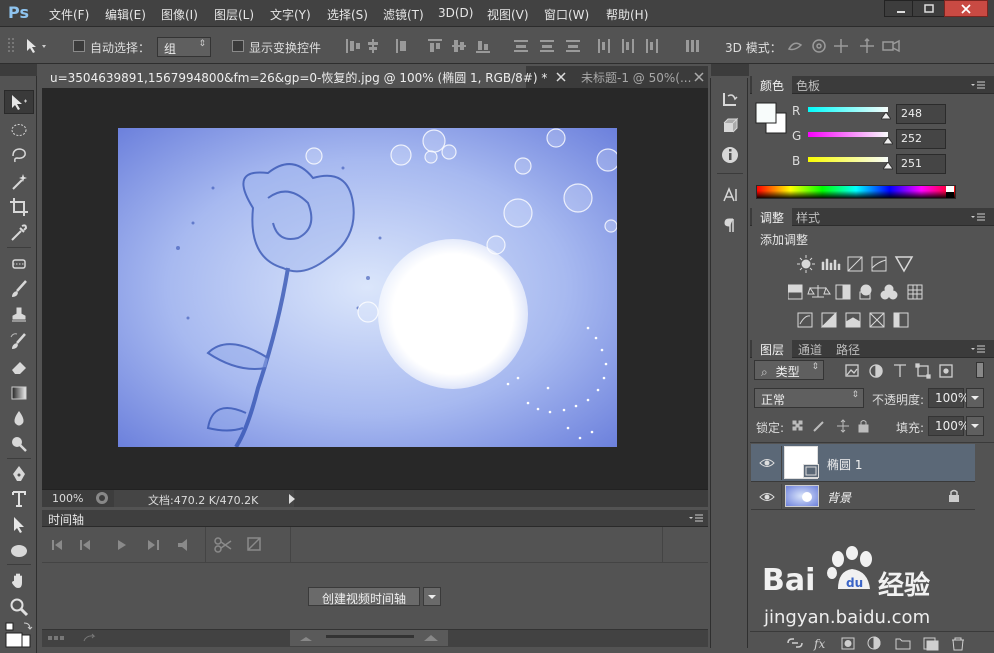 The image size is (994, 653). What do you see at coordinates (772, 85) in the screenshot?
I see `tab-color: 颜色` at bounding box center [772, 85].